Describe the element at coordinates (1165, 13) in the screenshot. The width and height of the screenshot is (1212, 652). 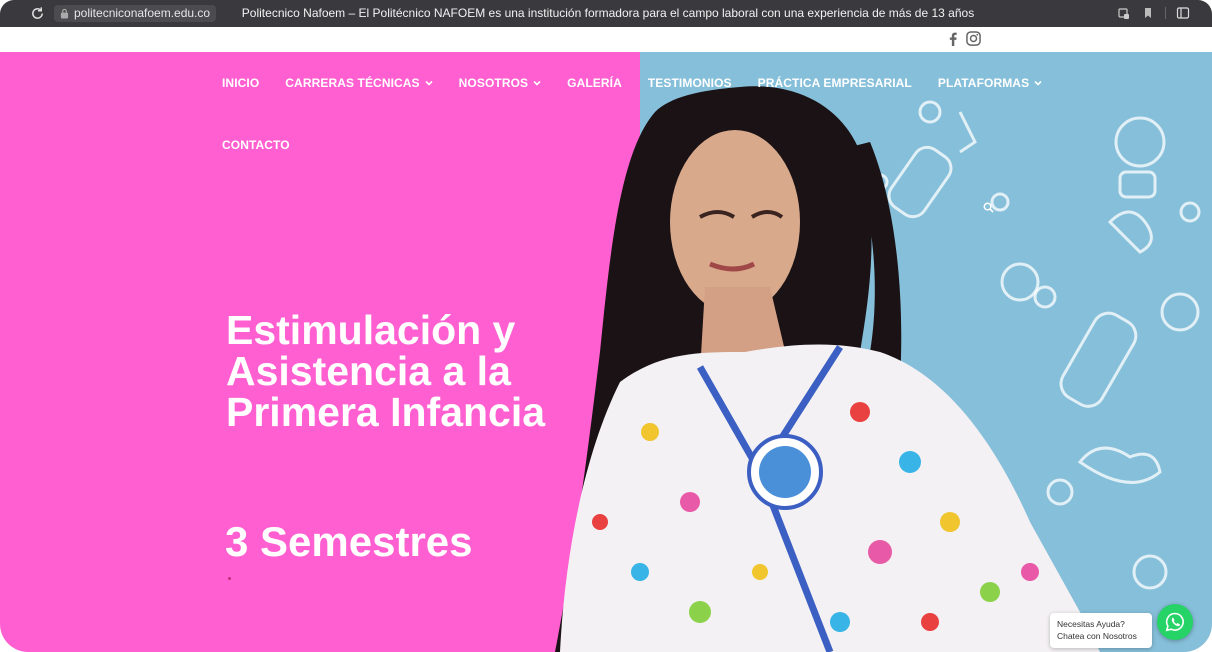
I see `toolbar-divider` at that location.